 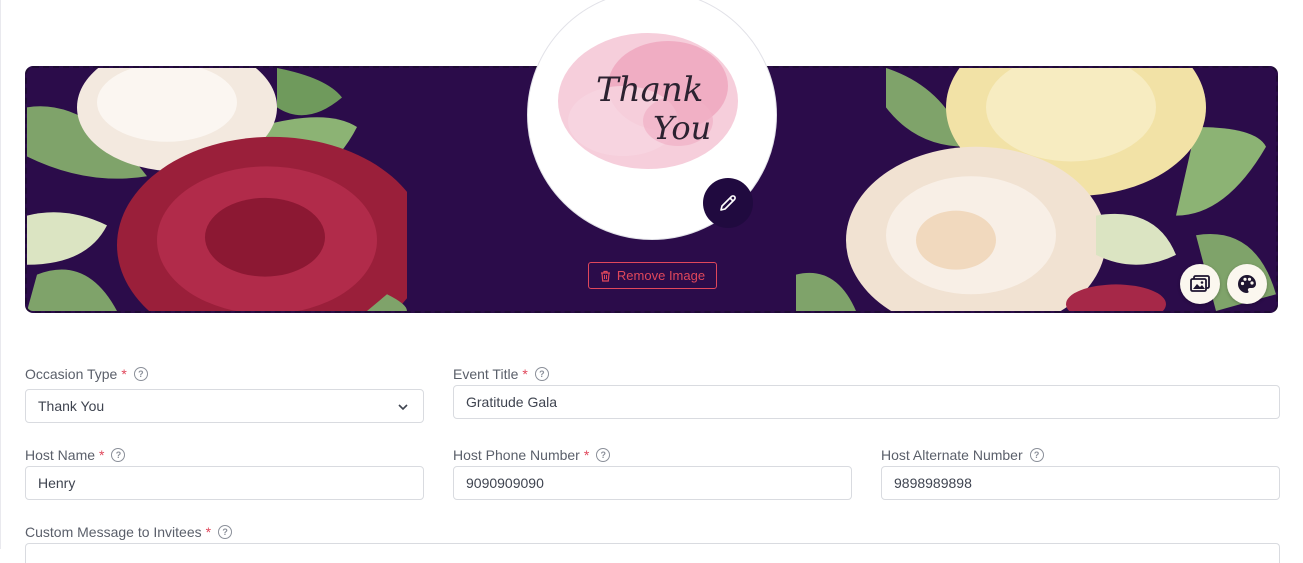 I want to click on host-name-label-text: Host Name, so click(x=60, y=455).